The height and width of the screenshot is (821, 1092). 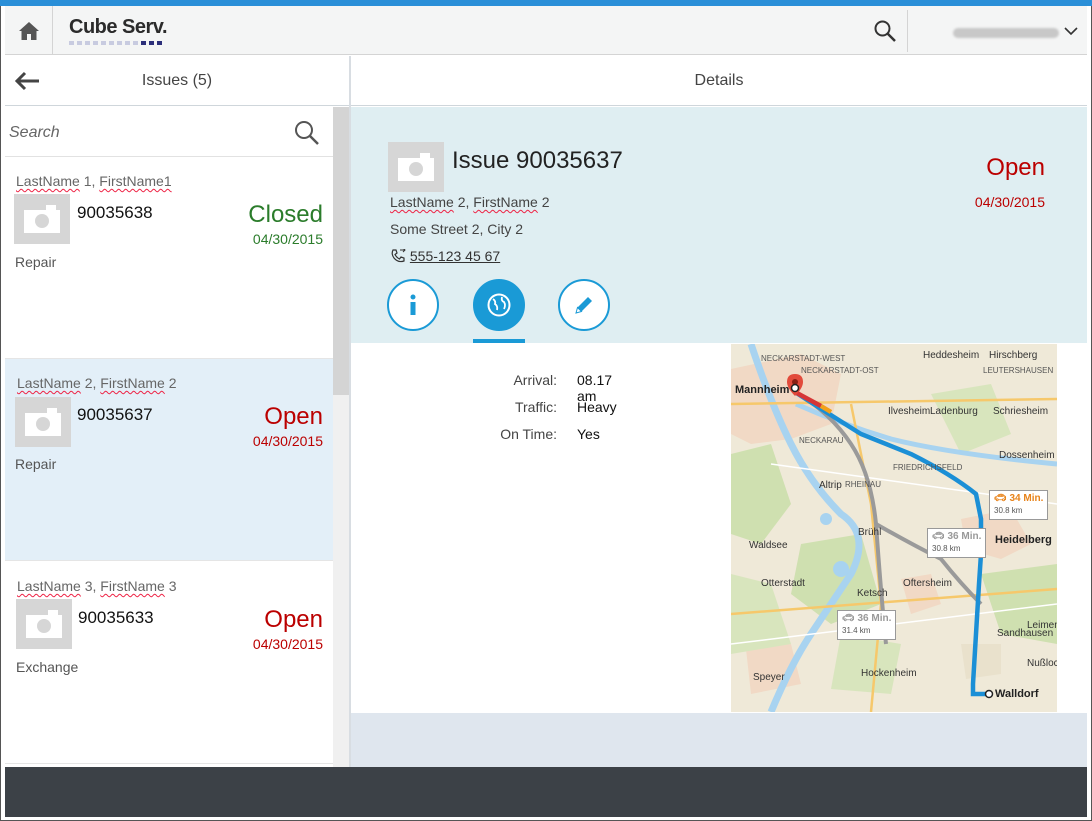 I want to click on tab-info, so click(x=413, y=305).